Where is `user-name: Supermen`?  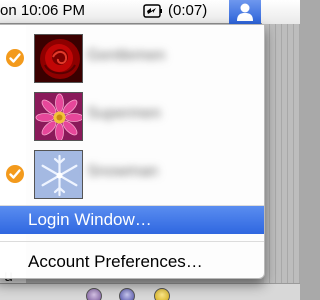 user-name: Supermen is located at coordinates (124, 113).